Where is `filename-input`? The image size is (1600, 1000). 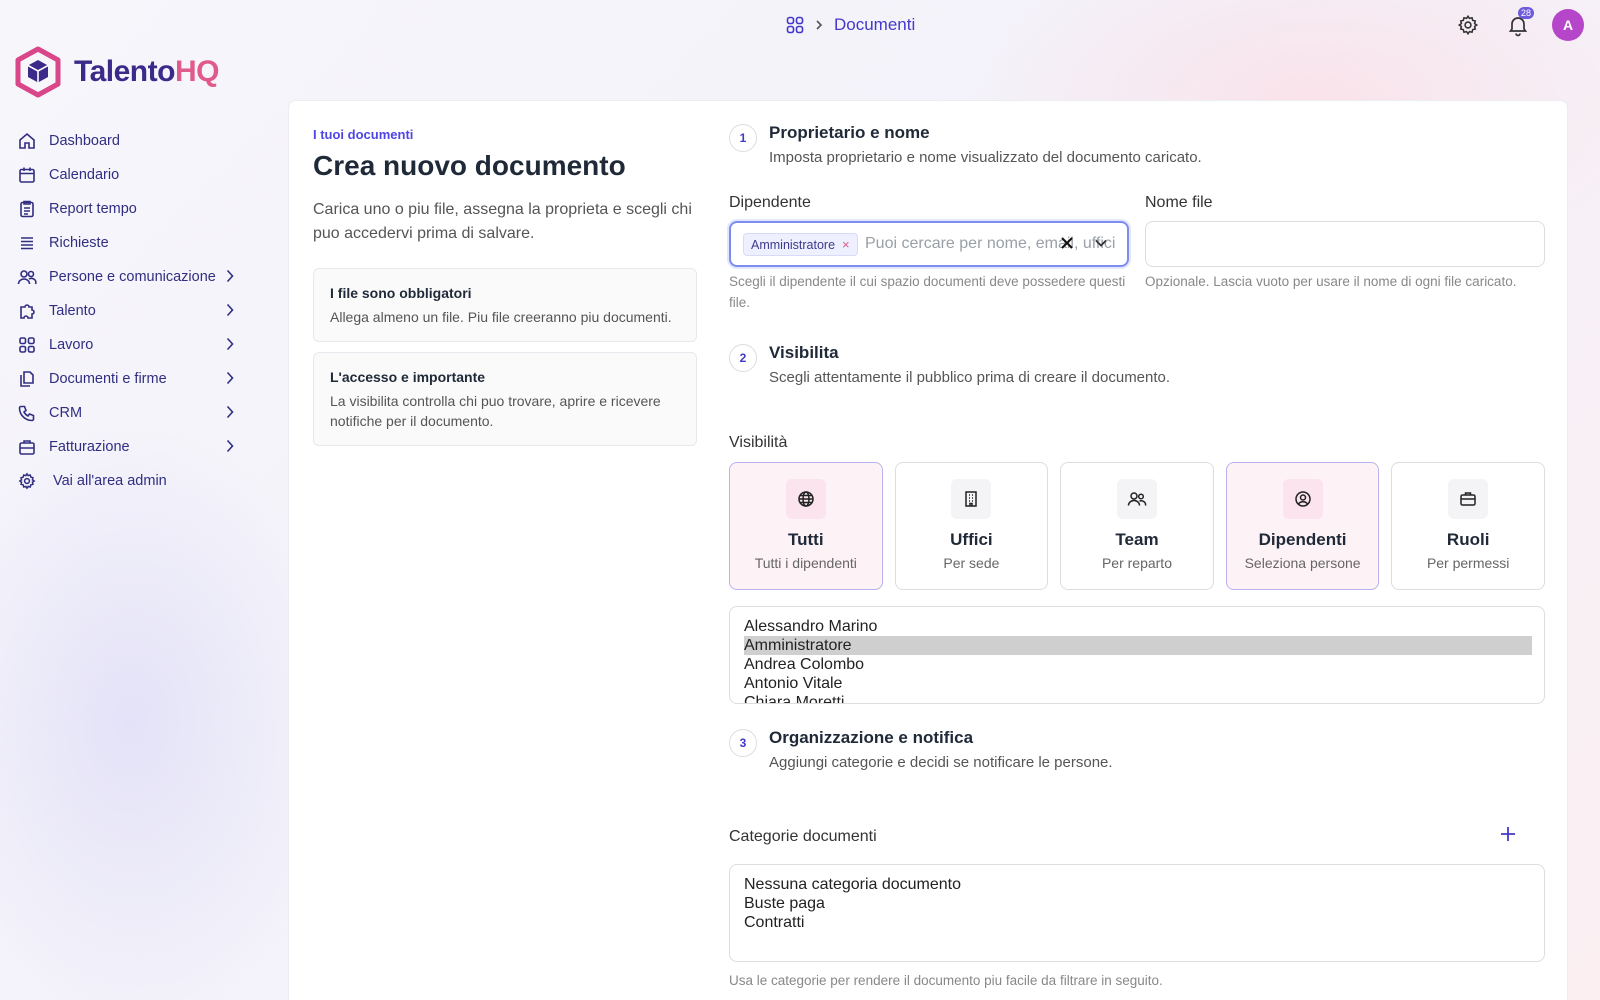
filename-input is located at coordinates (1345, 244).